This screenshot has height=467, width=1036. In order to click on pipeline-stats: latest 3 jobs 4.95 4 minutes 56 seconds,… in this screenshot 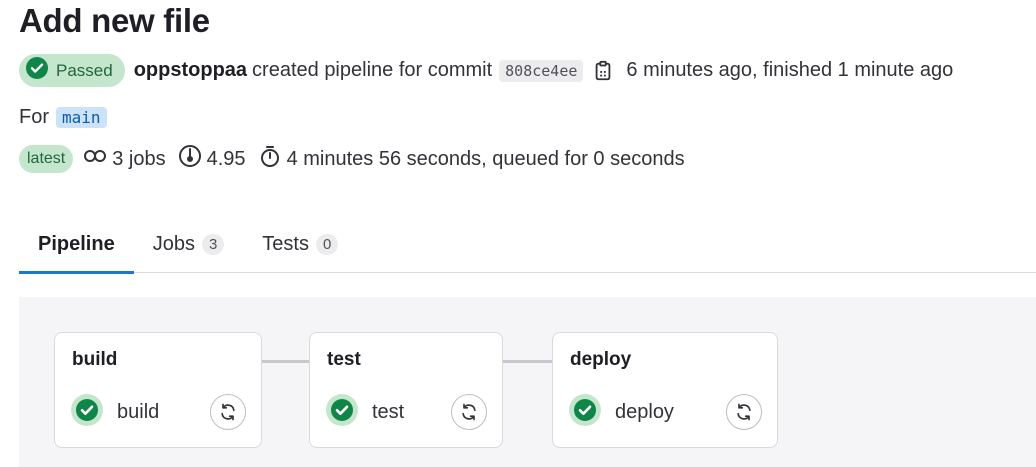, I will do `click(358, 159)`.